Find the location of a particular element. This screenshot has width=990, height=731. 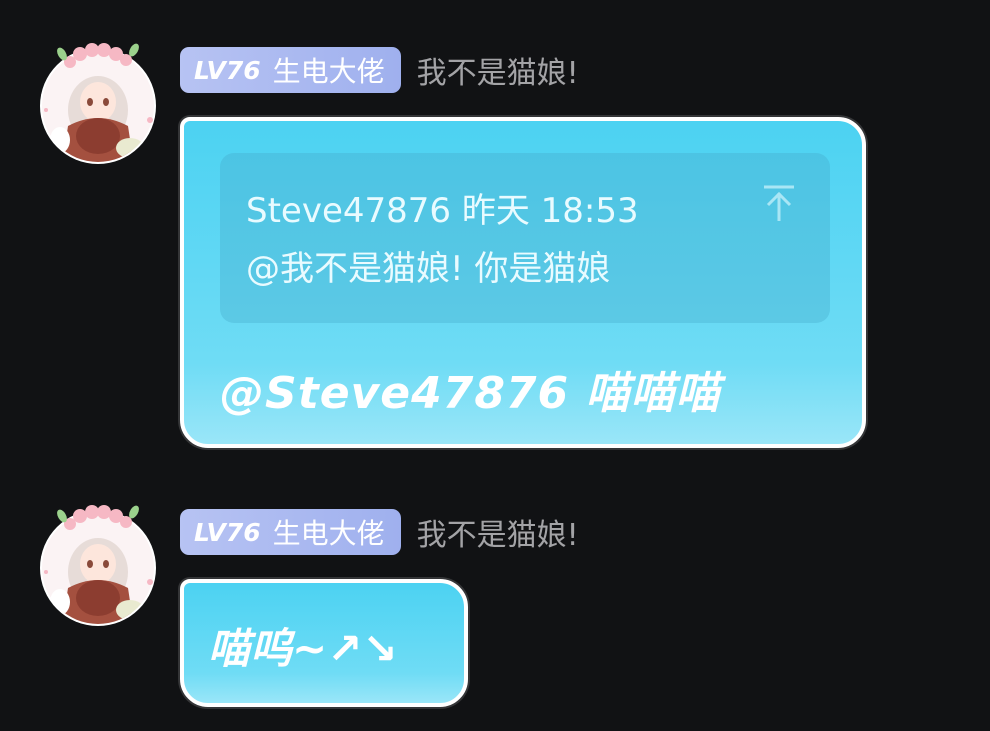

message-text: 喵呜~↗↘ is located at coordinates (303, 648).